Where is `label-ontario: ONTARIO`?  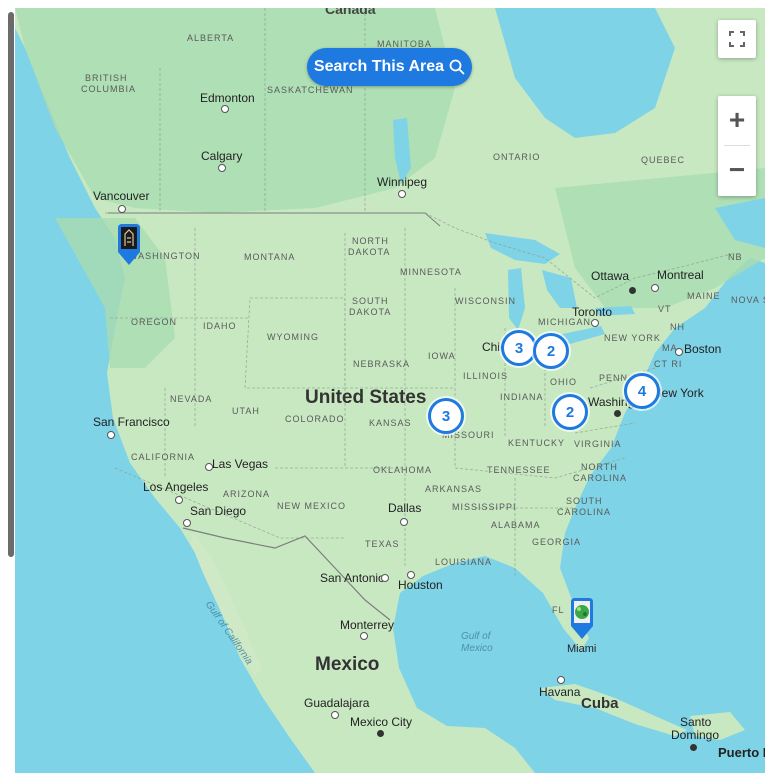
label-ontario: ONTARIO is located at coordinates (517, 157).